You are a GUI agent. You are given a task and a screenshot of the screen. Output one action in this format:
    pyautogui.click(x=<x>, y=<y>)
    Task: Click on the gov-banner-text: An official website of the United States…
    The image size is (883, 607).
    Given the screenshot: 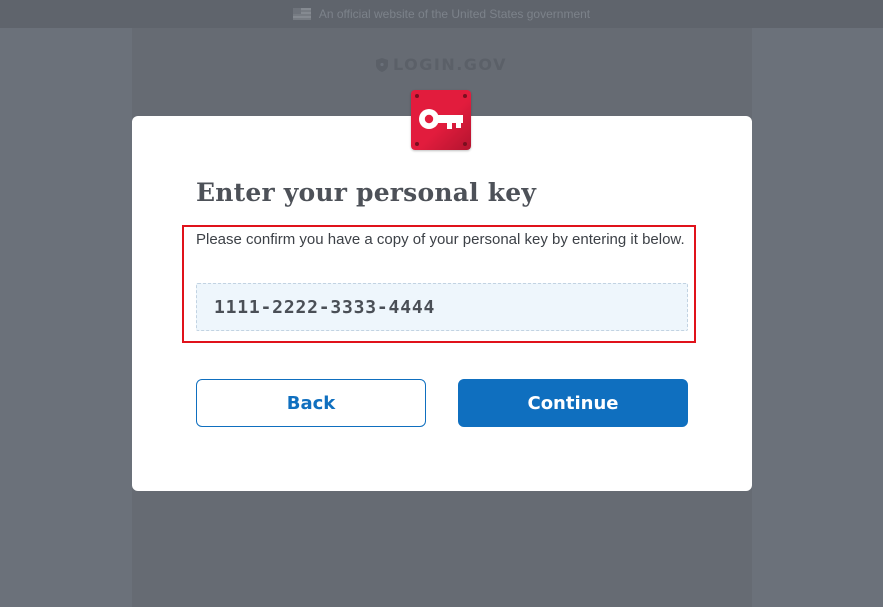 What is the action you would take?
    pyautogui.click(x=454, y=14)
    